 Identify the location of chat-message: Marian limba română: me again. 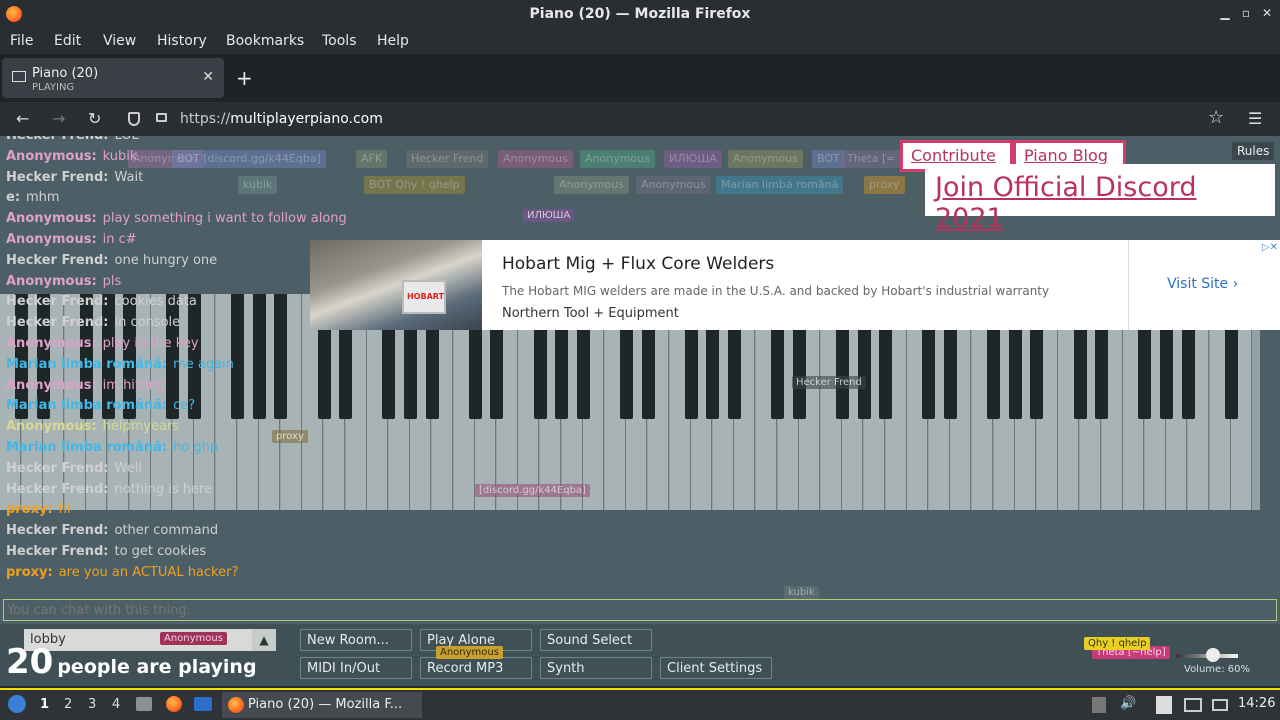
(171, 367).